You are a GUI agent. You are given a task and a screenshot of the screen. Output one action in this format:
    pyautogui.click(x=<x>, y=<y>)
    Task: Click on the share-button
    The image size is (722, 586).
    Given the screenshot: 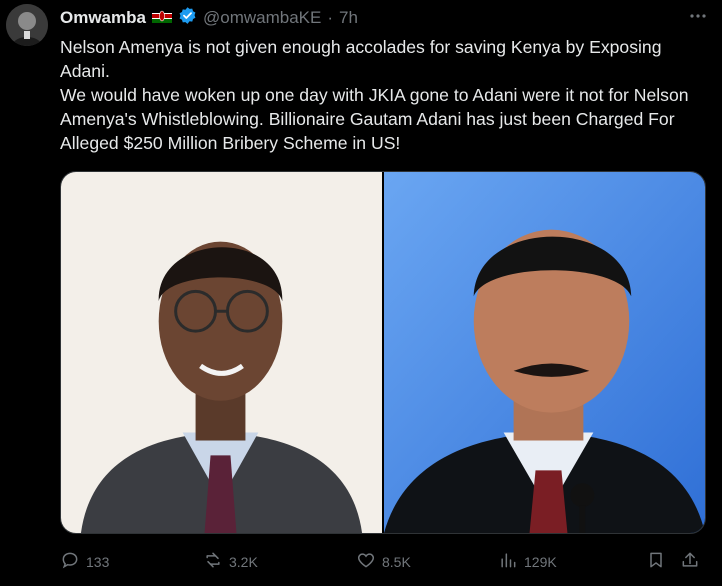 What is the action you would take?
    pyautogui.click(x=690, y=561)
    